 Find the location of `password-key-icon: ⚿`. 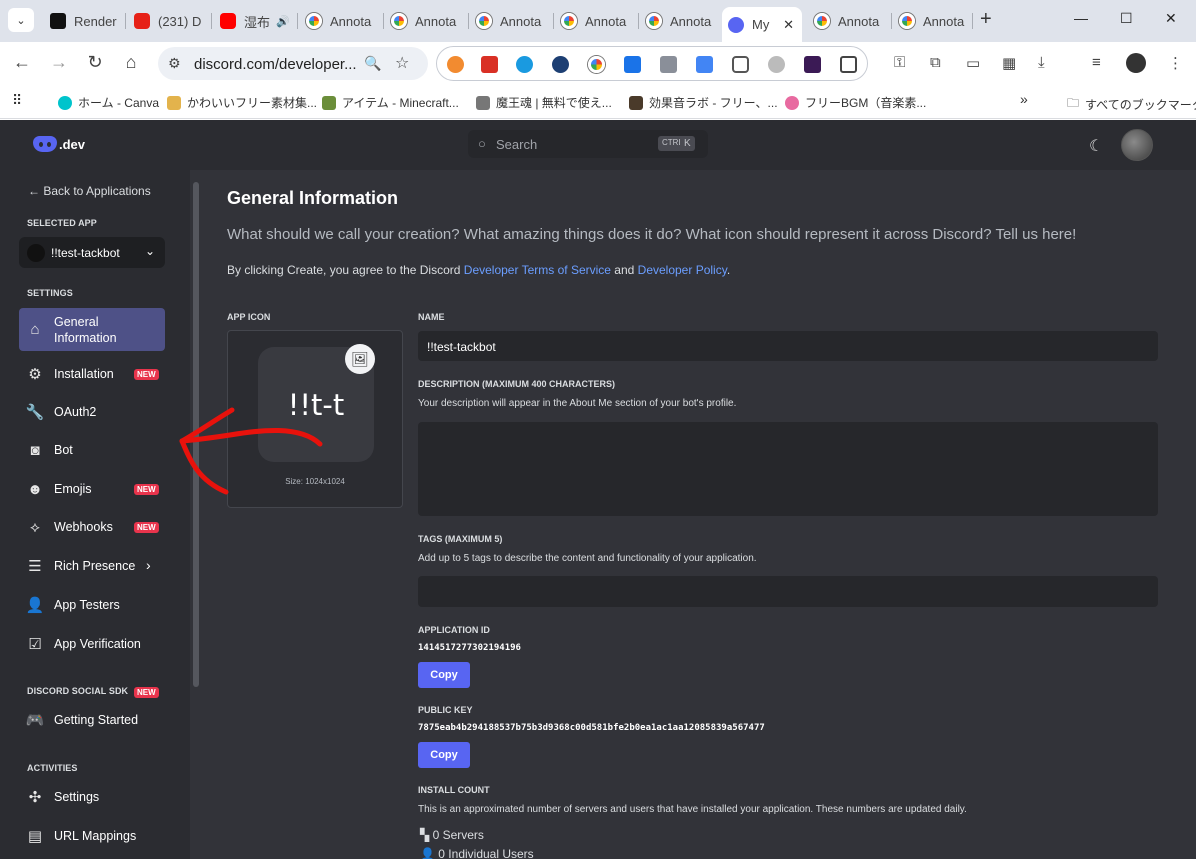

password-key-icon: ⚿ is located at coordinates (899, 62).